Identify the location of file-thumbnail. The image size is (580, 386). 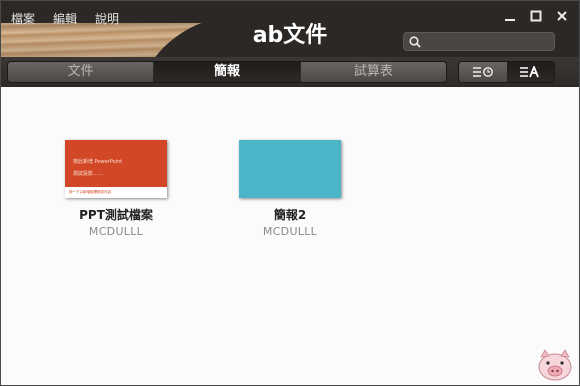
(290, 169).